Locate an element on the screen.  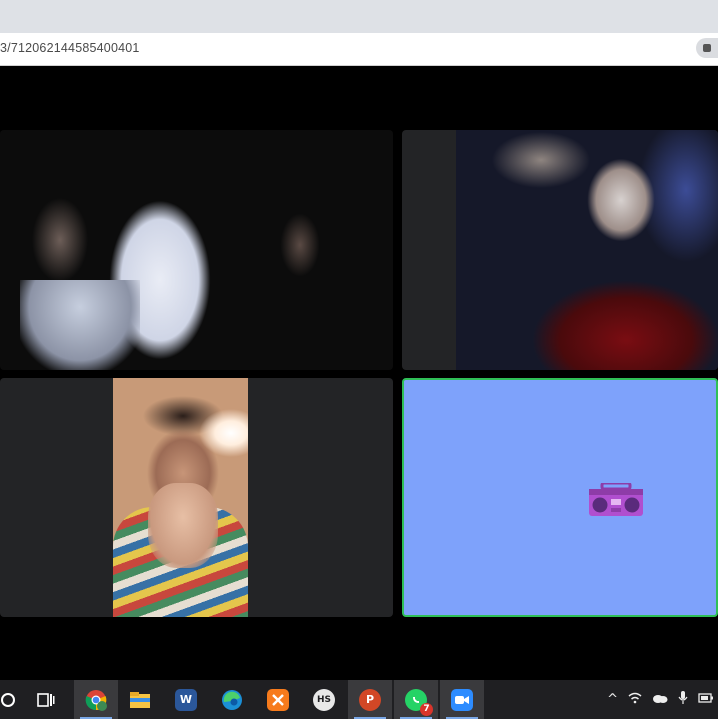
task-view-icon is located at coordinates (46, 699).